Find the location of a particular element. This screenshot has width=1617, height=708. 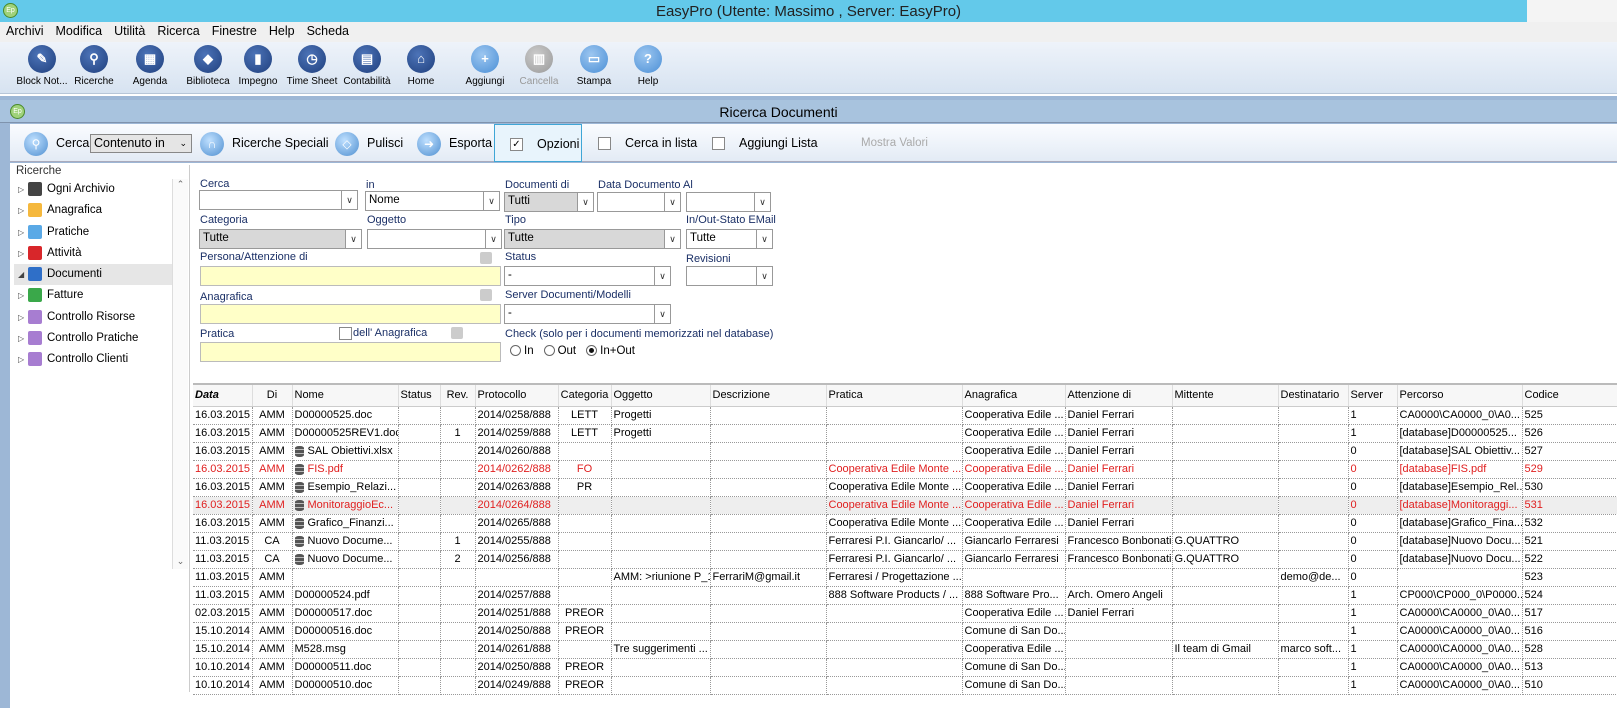

radio-in-out: In+Out is located at coordinates (610, 351).